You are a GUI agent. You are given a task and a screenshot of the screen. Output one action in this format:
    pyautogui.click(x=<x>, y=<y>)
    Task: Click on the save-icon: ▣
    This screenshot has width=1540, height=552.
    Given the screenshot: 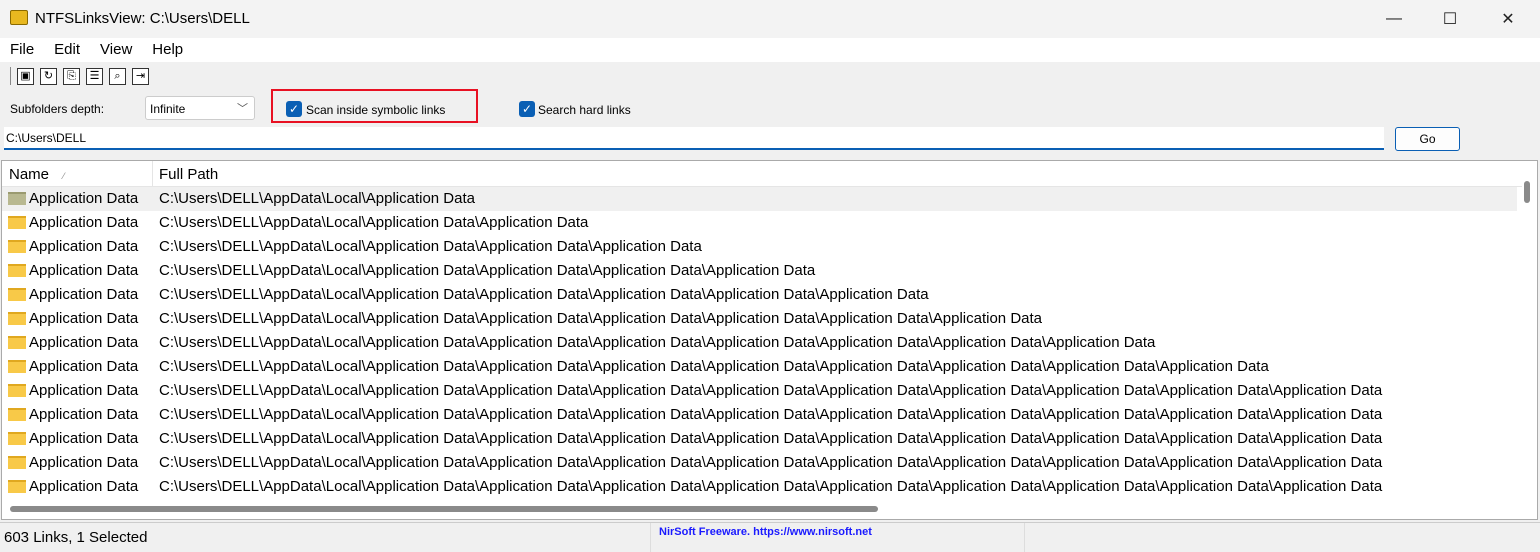 What is the action you would take?
    pyautogui.click(x=25, y=76)
    